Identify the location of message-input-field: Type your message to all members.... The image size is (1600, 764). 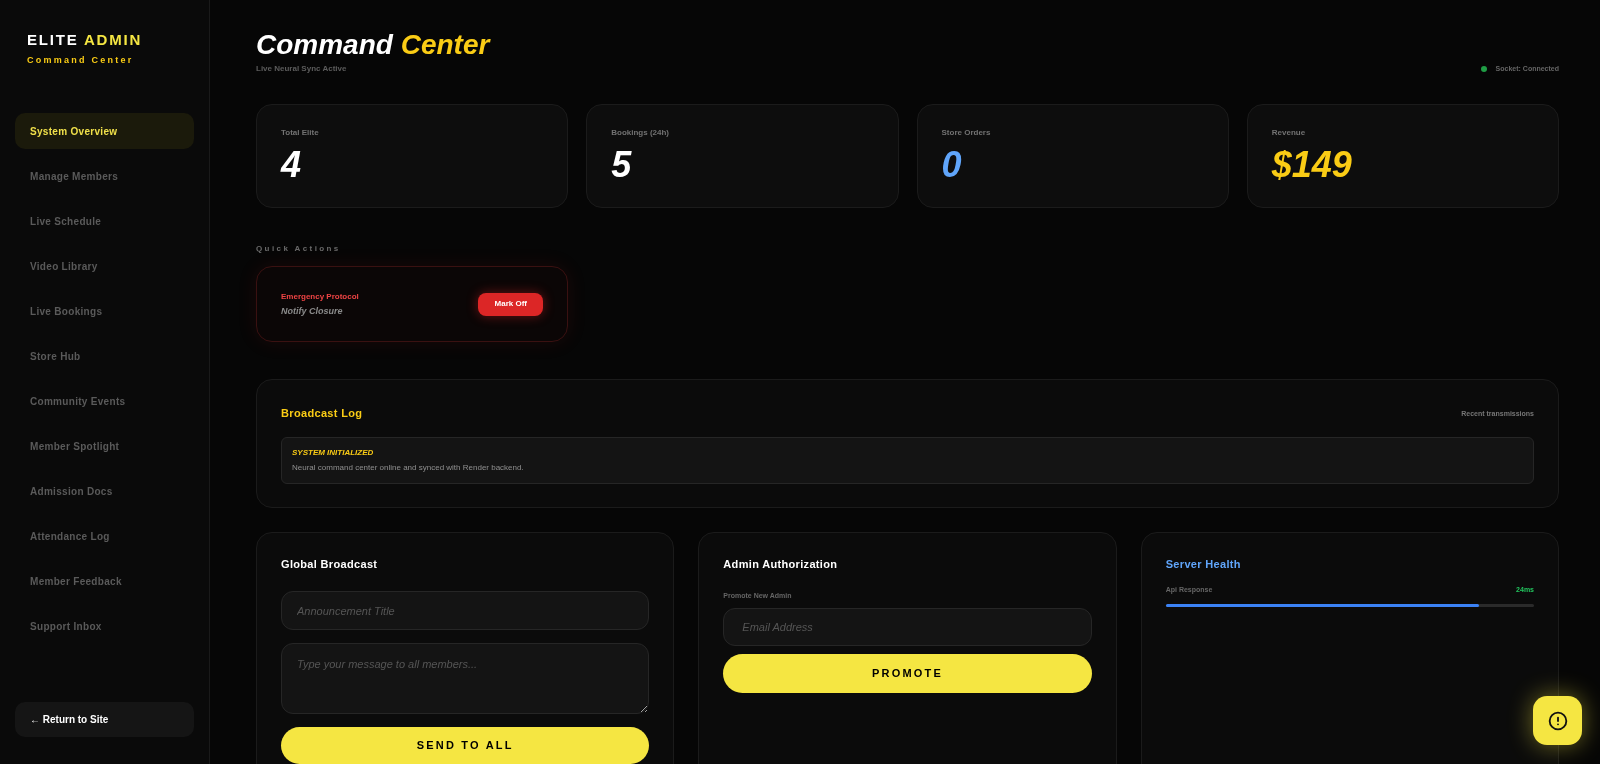
(465, 678).